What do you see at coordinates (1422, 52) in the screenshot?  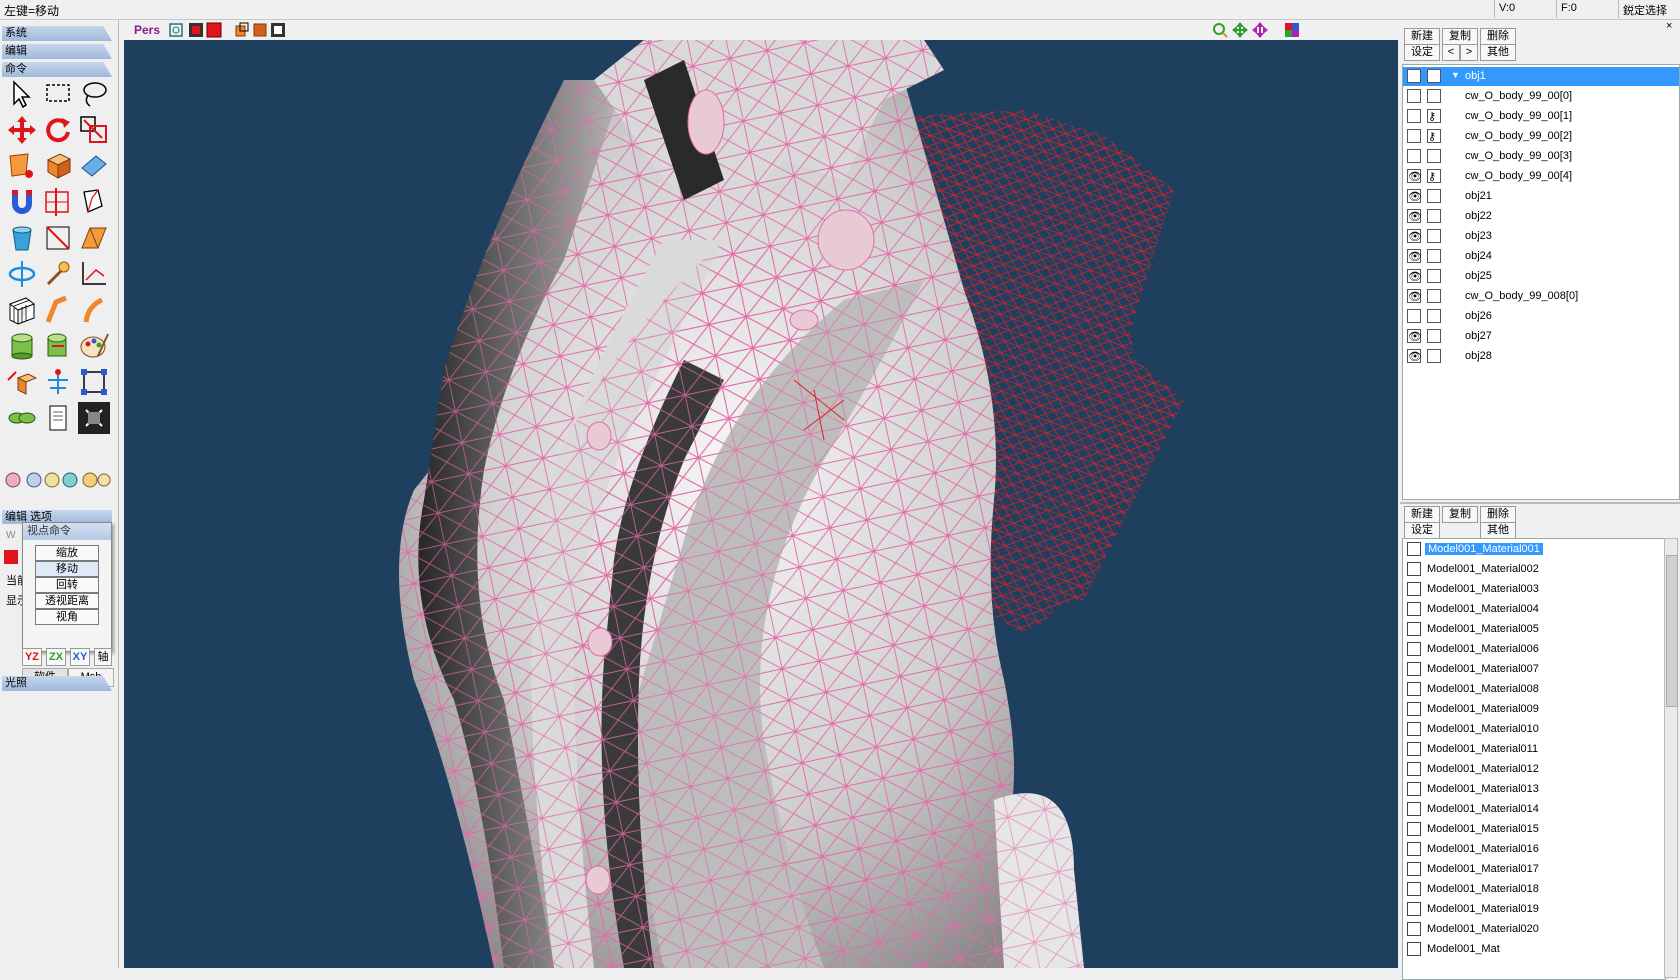 I see `object-settings-button: 设定` at bounding box center [1422, 52].